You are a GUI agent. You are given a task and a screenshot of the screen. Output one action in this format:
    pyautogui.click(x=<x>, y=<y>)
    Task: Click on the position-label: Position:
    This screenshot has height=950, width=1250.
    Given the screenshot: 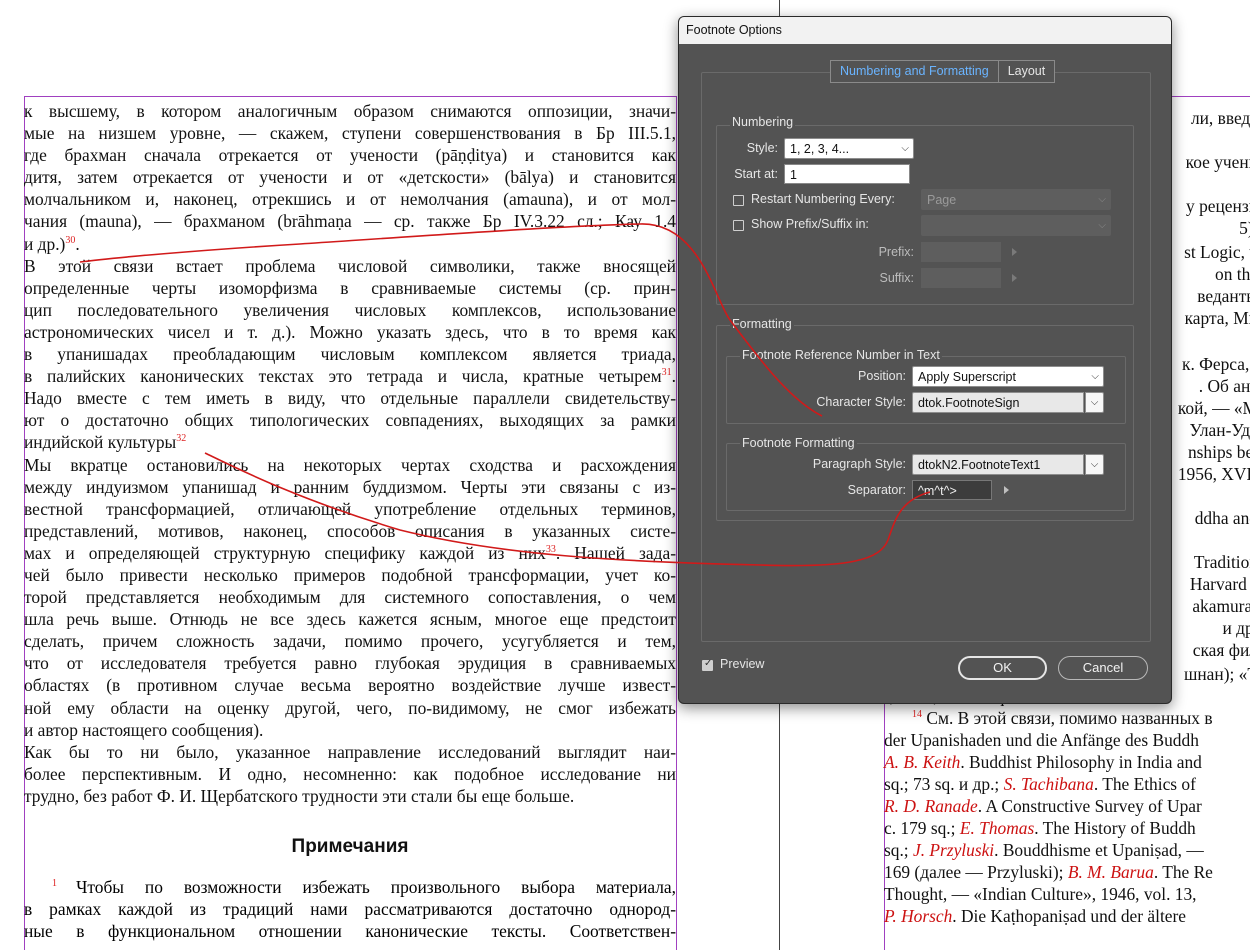 What is the action you would take?
    pyautogui.click(x=882, y=376)
    